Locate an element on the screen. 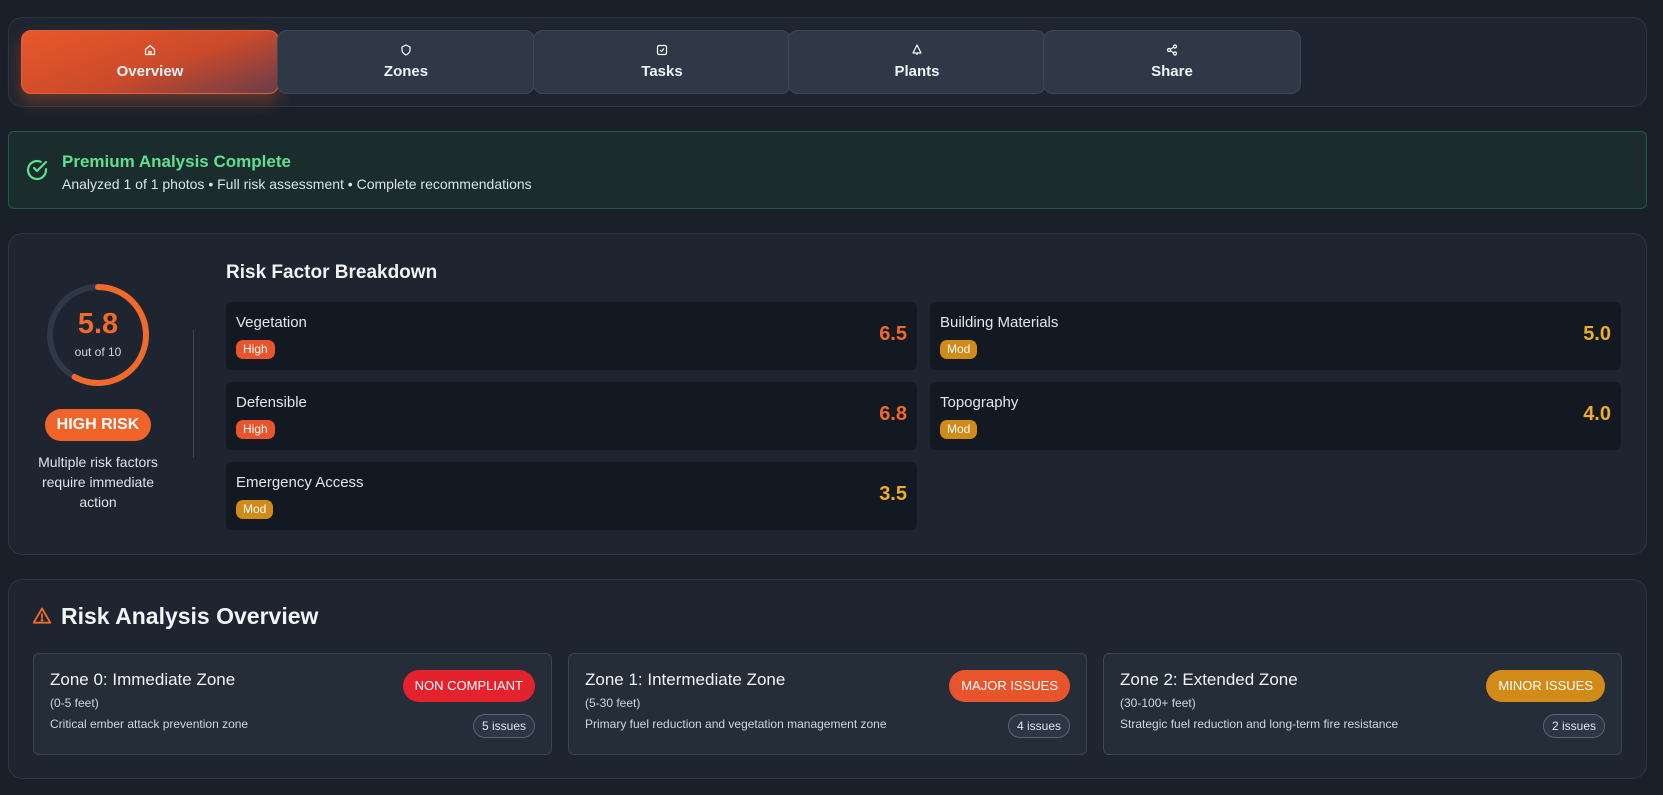 The height and width of the screenshot is (795, 1663). factor-card-building-materials: Building Materials Mod 5.0 is located at coordinates (1275, 336).